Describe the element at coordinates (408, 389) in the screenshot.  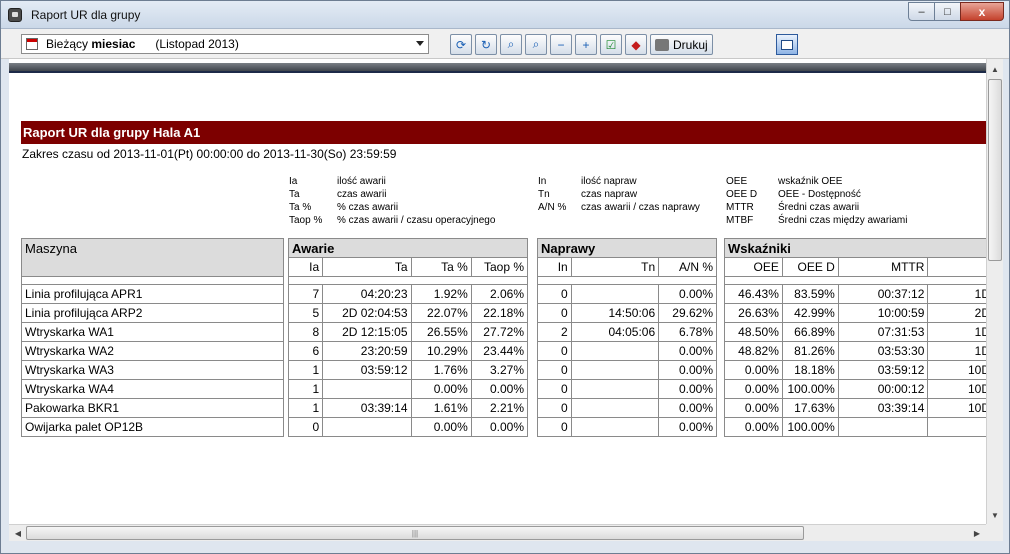
I see `table-row: 1 0.00% 0.00%` at that location.